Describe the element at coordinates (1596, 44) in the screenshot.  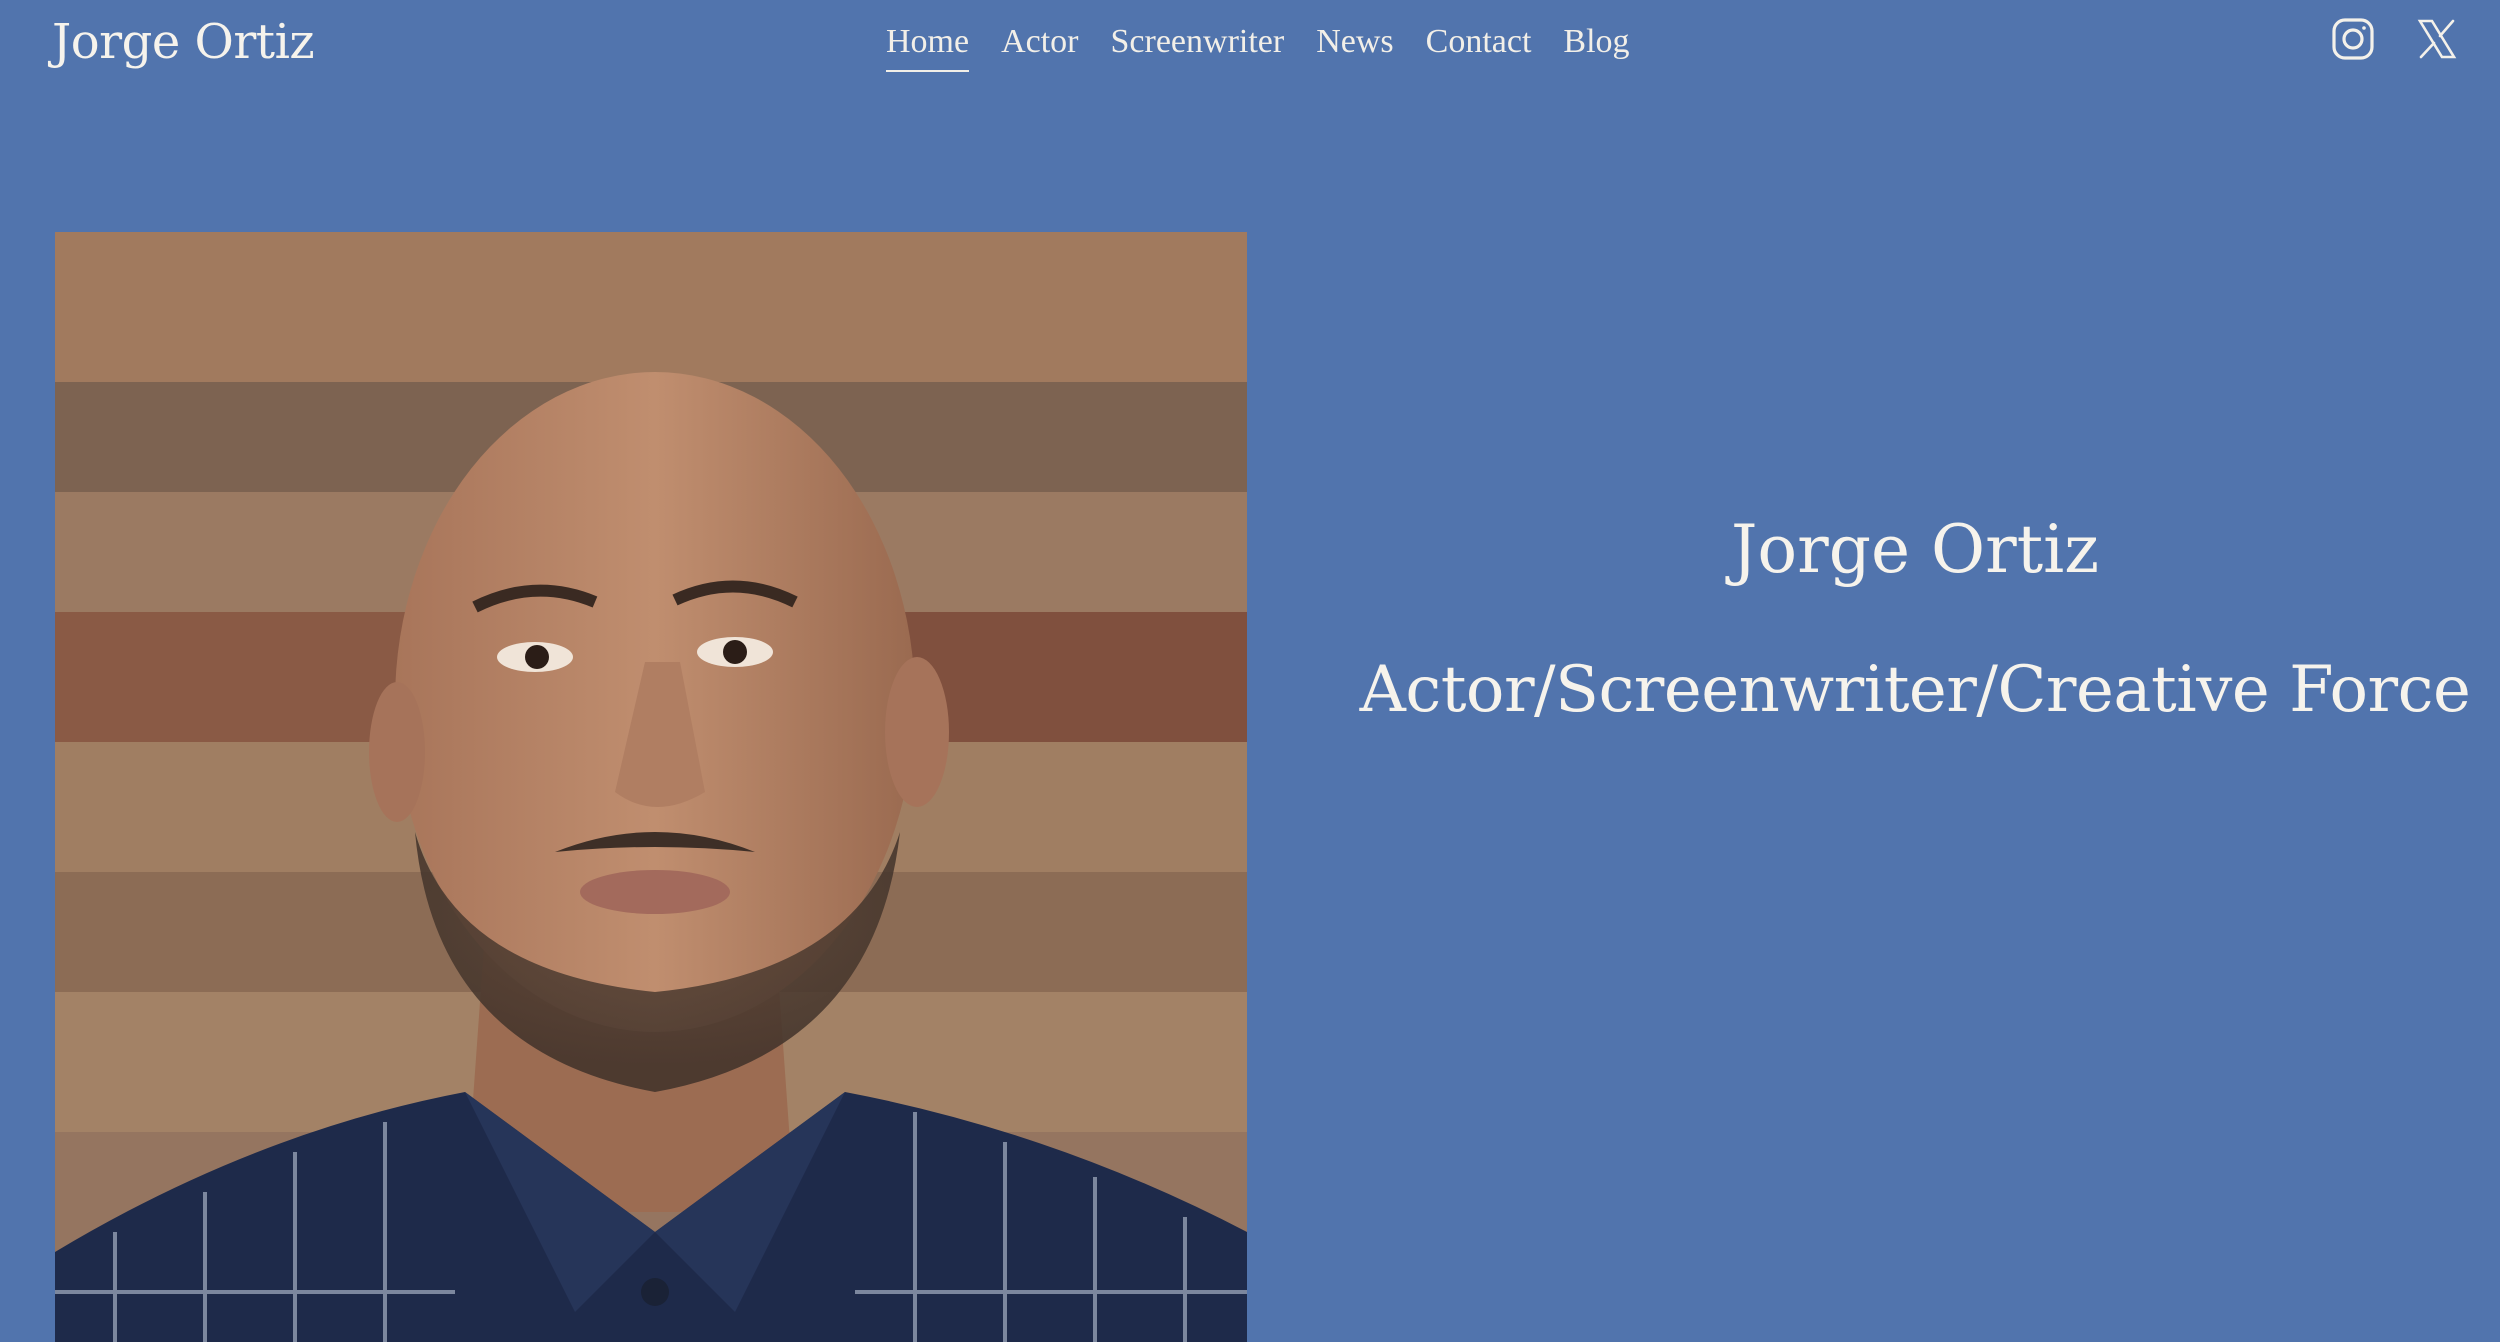
I see `nav-link-blog: Blog` at that location.